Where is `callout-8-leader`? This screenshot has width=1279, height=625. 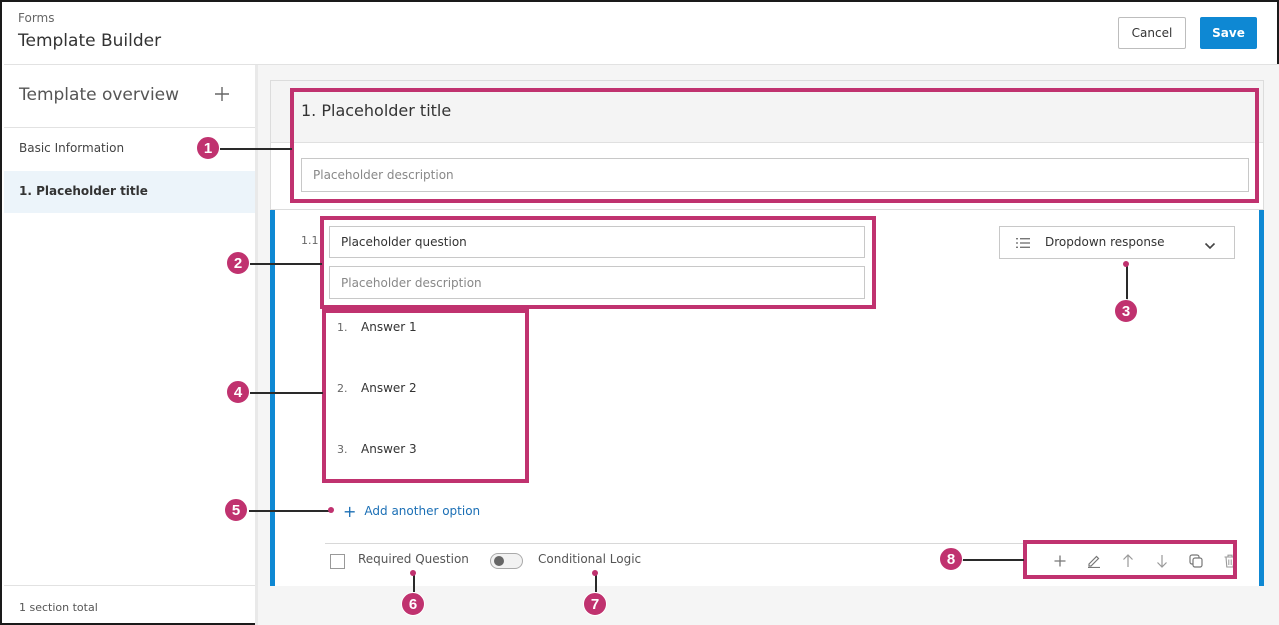
callout-8-leader is located at coordinates (993, 560).